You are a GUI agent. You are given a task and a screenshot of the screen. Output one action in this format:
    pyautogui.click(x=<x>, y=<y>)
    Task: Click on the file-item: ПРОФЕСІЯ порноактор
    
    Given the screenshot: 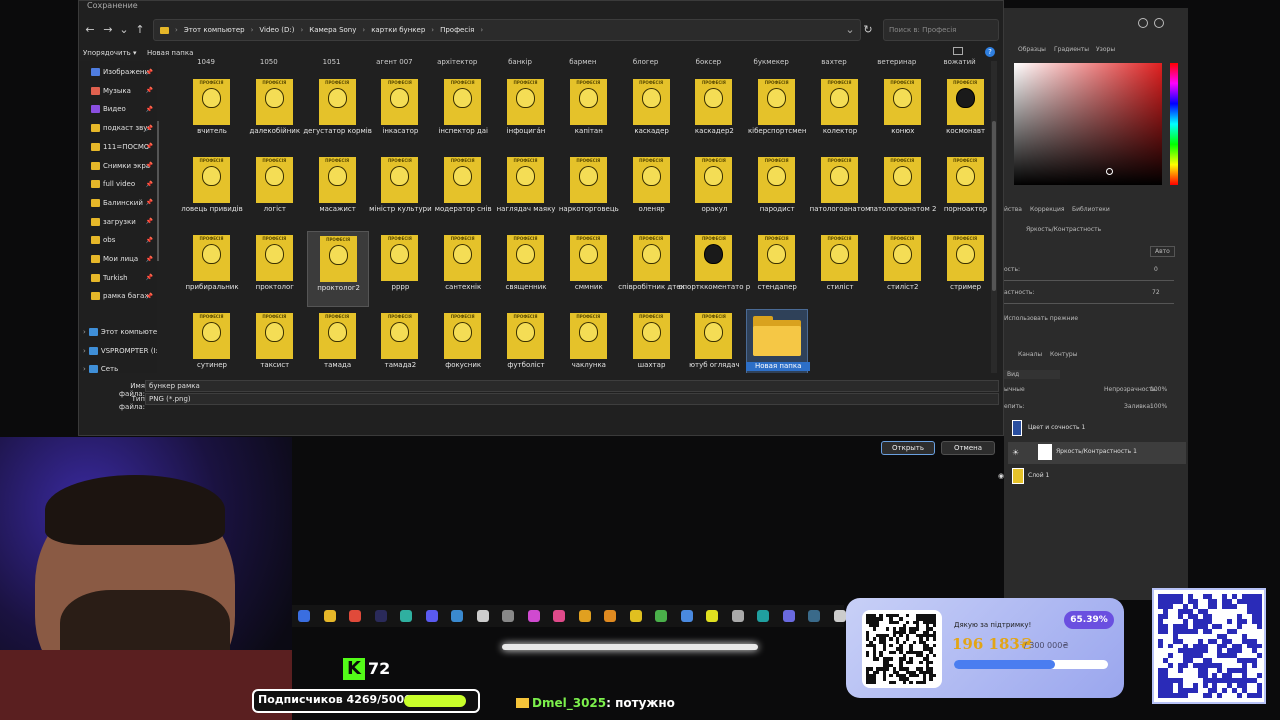 What is the action you would take?
    pyautogui.click(x=966, y=191)
    